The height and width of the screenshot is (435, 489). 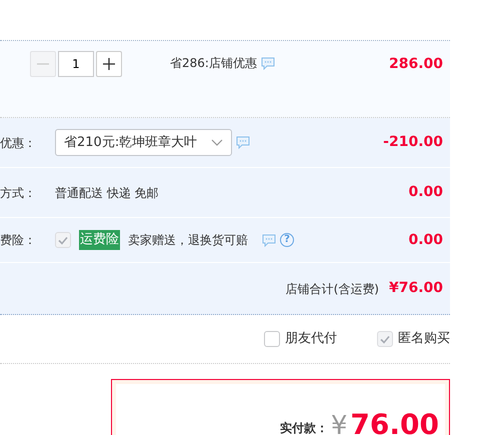 What do you see at coordinates (18, 240) in the screenshot?
I see `field-label: 费险：` at bounding box center [18, 240].